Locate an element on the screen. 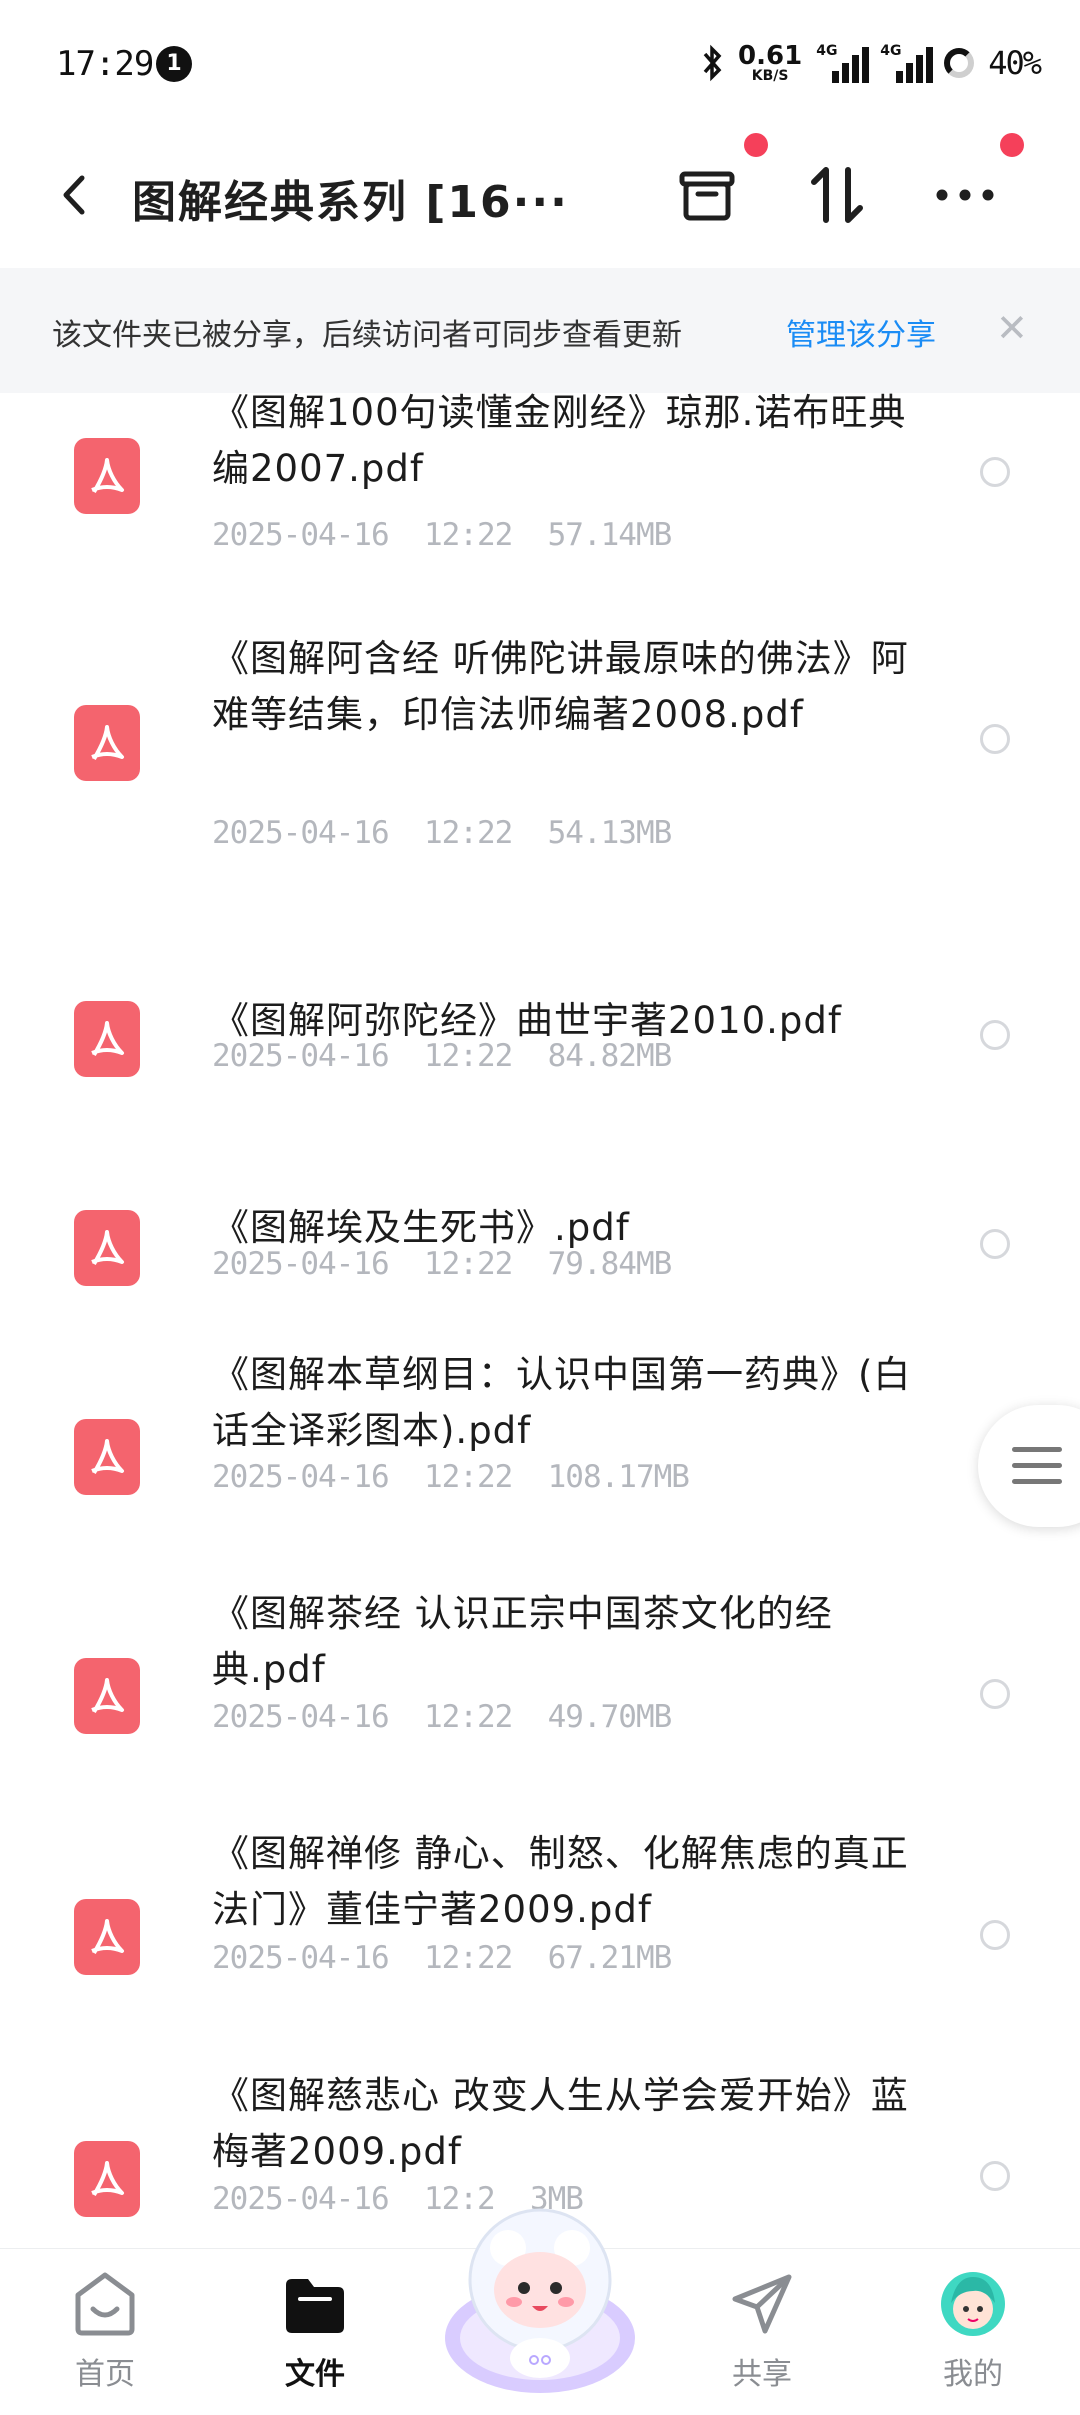  file-name: 《图解禅修 静心、制怒、化解焦虑的真正法门》董佳宁著2009.pdf is located at coordinates (560, 1881).